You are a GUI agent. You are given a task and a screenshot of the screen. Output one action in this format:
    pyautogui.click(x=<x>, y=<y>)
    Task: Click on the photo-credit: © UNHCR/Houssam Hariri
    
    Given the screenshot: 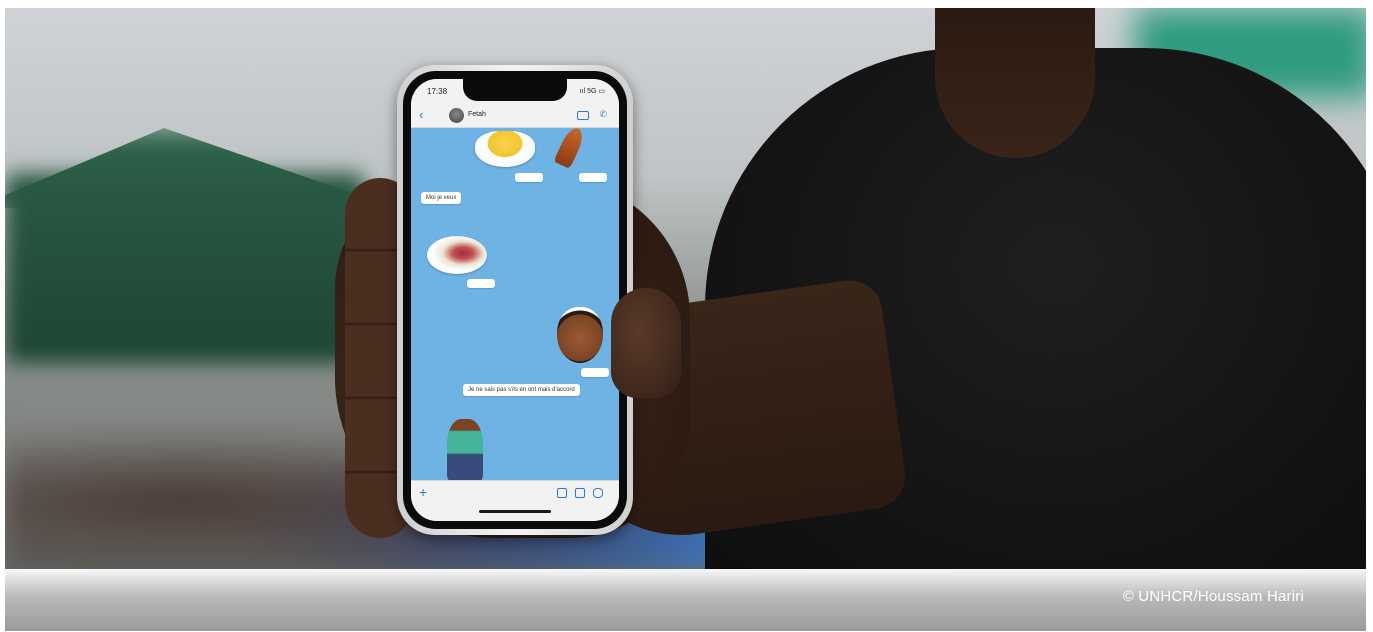 What is the action you would take?
    pyautogui.click(x=1213, y=596)
    